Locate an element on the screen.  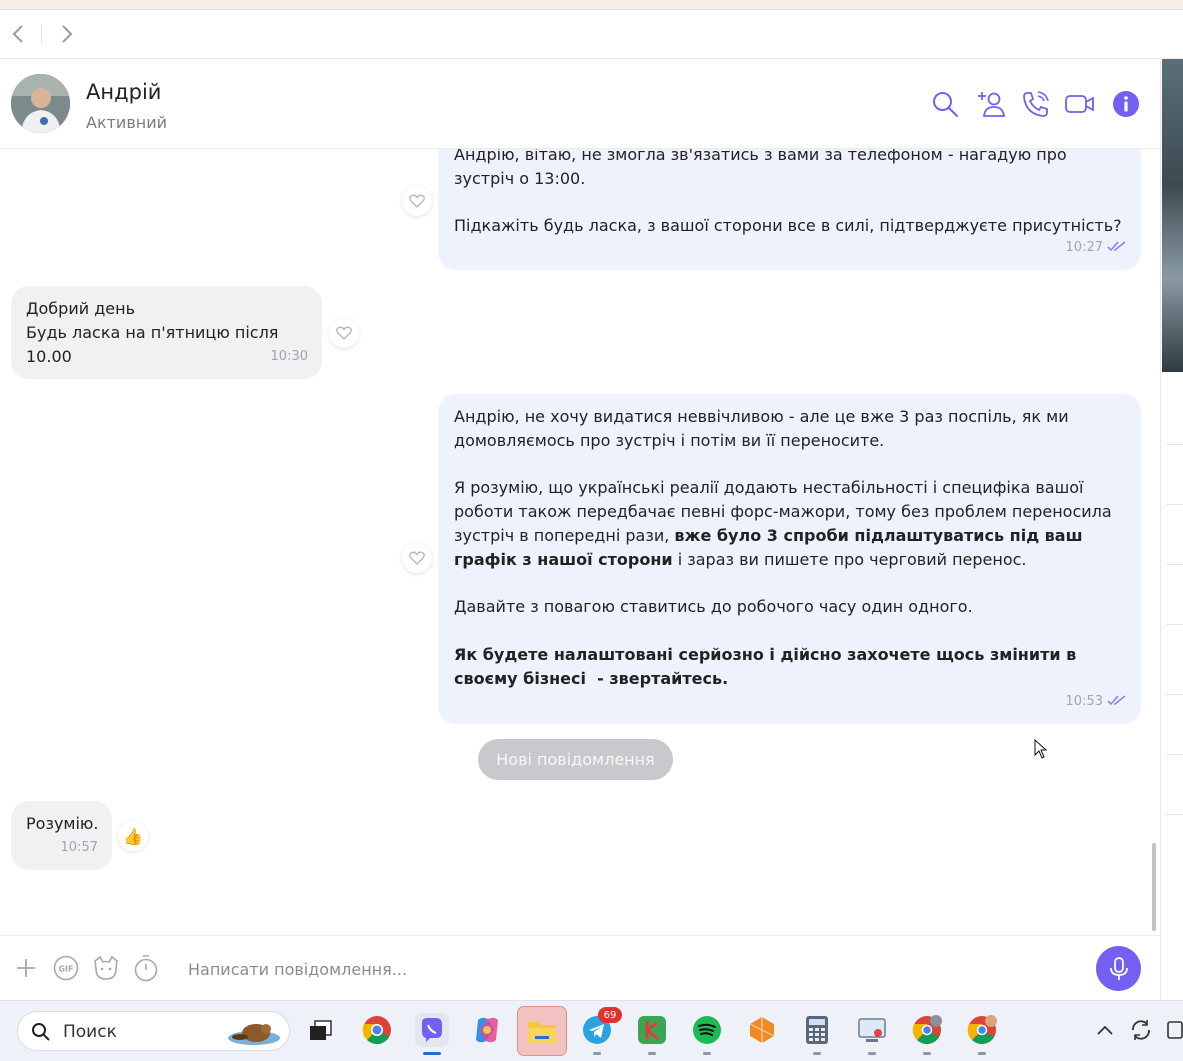
microphone-button is located at coordinates (1118, 968).